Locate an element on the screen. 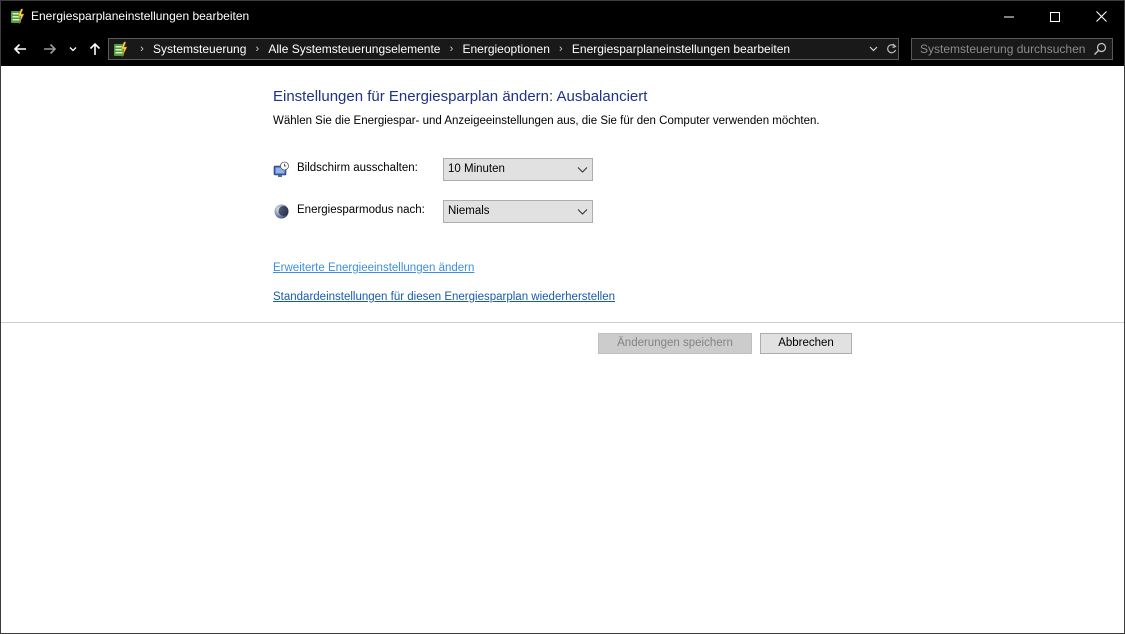 Image resolution: width=1125 pixels, height=634 pixels. breadcrumb-item-energieoptionen: Energieoptionen is located at coordinates (505, 49).